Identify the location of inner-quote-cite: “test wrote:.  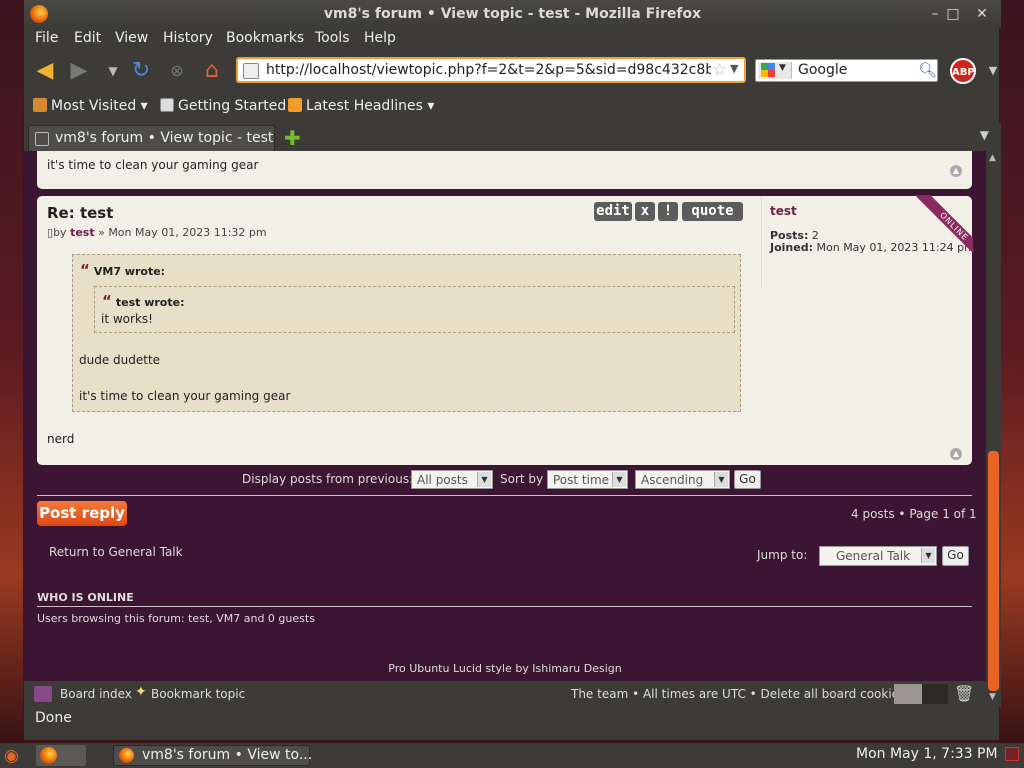
(143, 301).